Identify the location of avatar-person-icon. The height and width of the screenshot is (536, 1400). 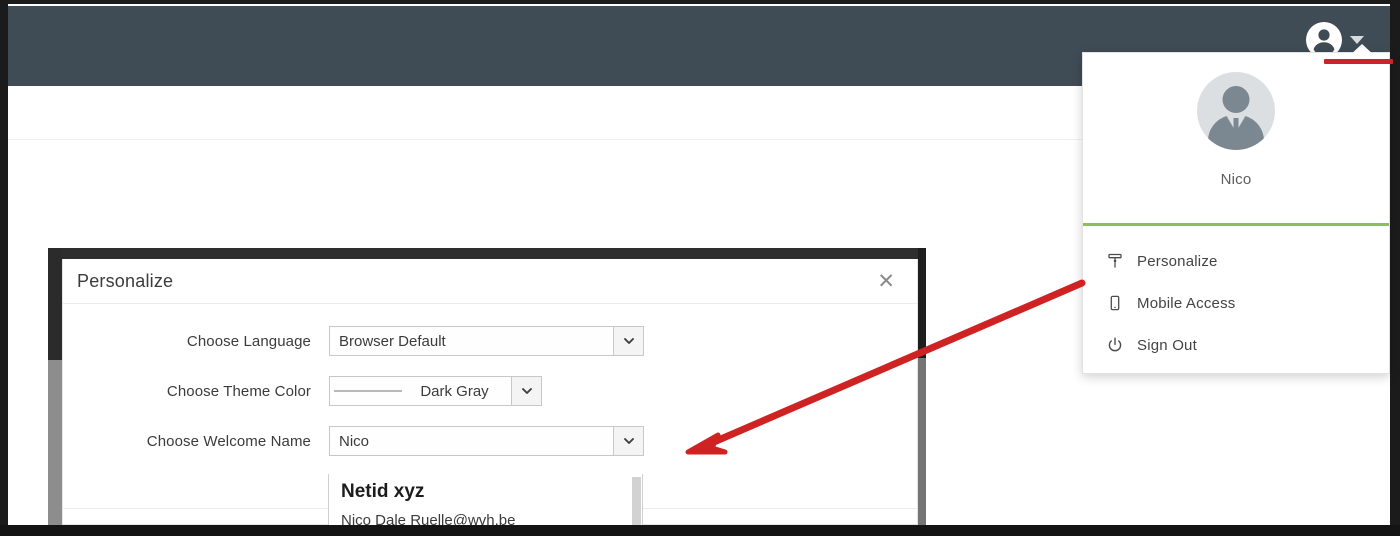
(1236, 111).